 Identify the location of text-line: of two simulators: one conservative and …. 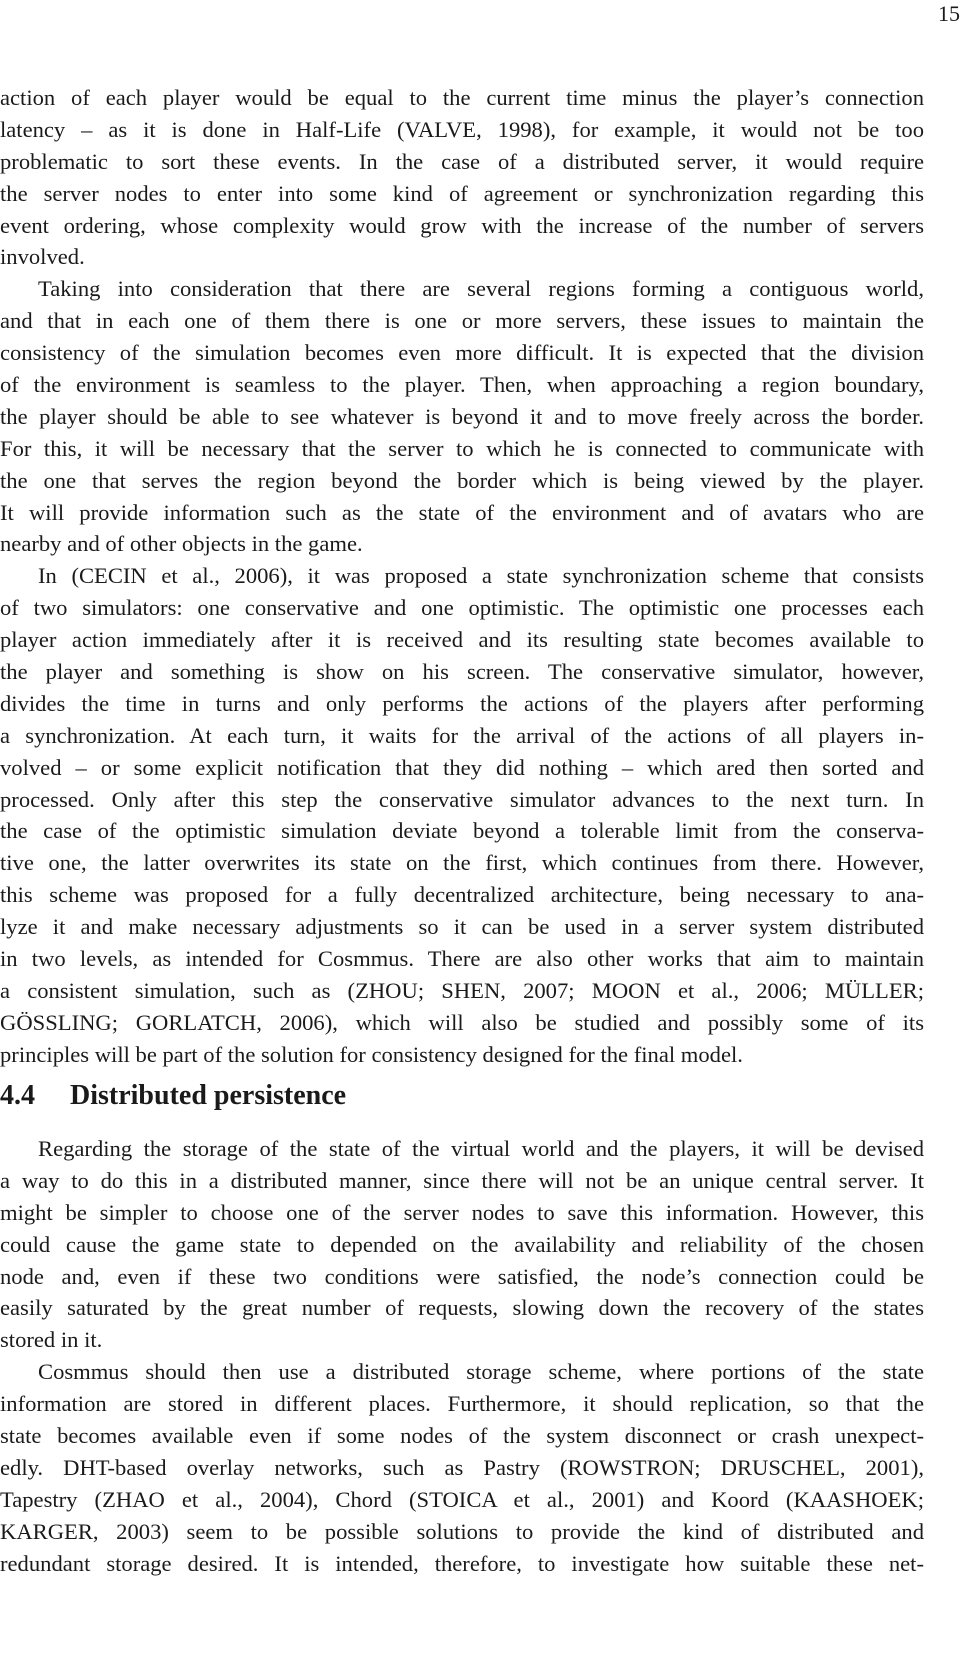
(462, 608).